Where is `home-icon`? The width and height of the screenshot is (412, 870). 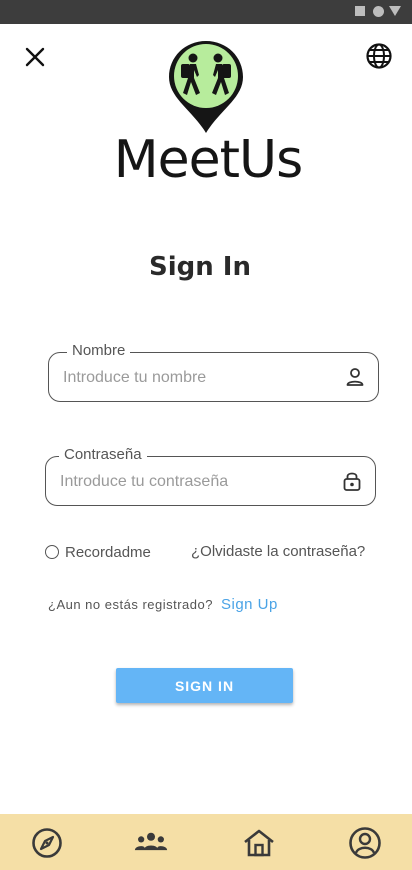
home-icon is located at coordinates (259, 843).